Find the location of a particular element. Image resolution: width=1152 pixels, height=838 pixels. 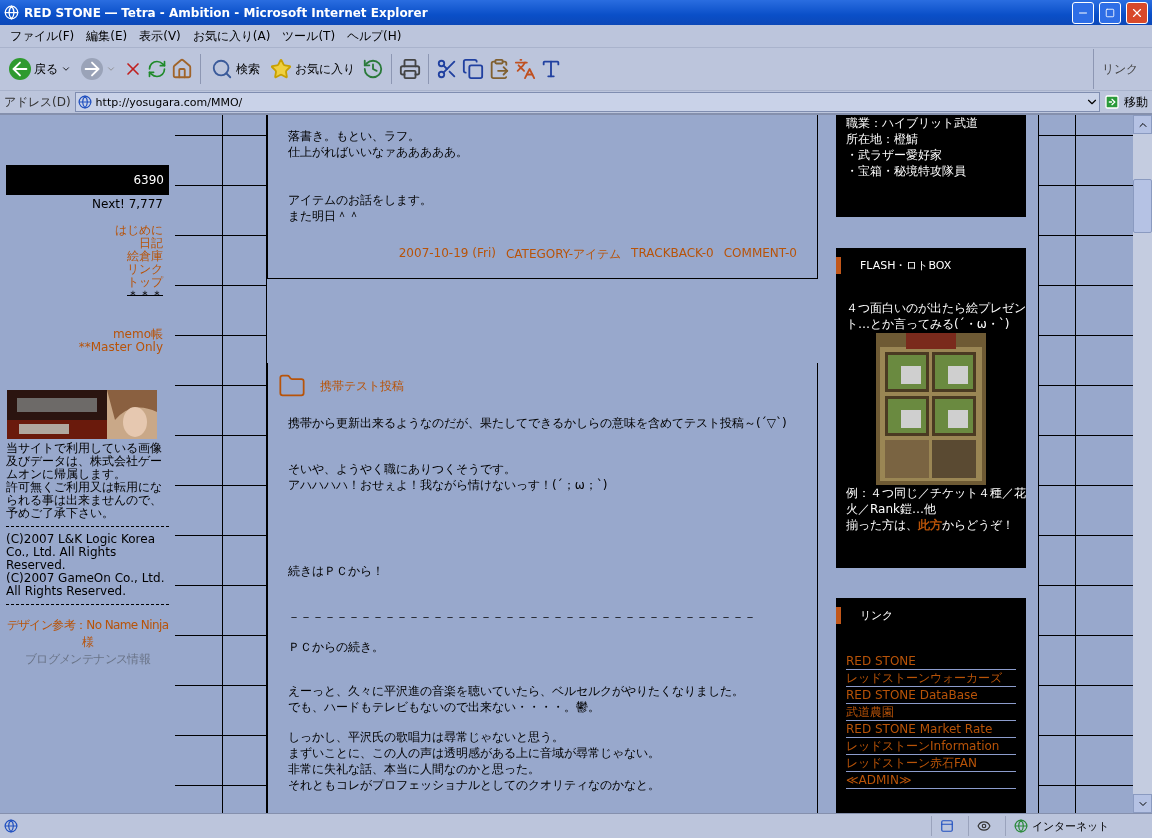

post-text: 続きはＰＣから！ is located at coordinates (336, 571).